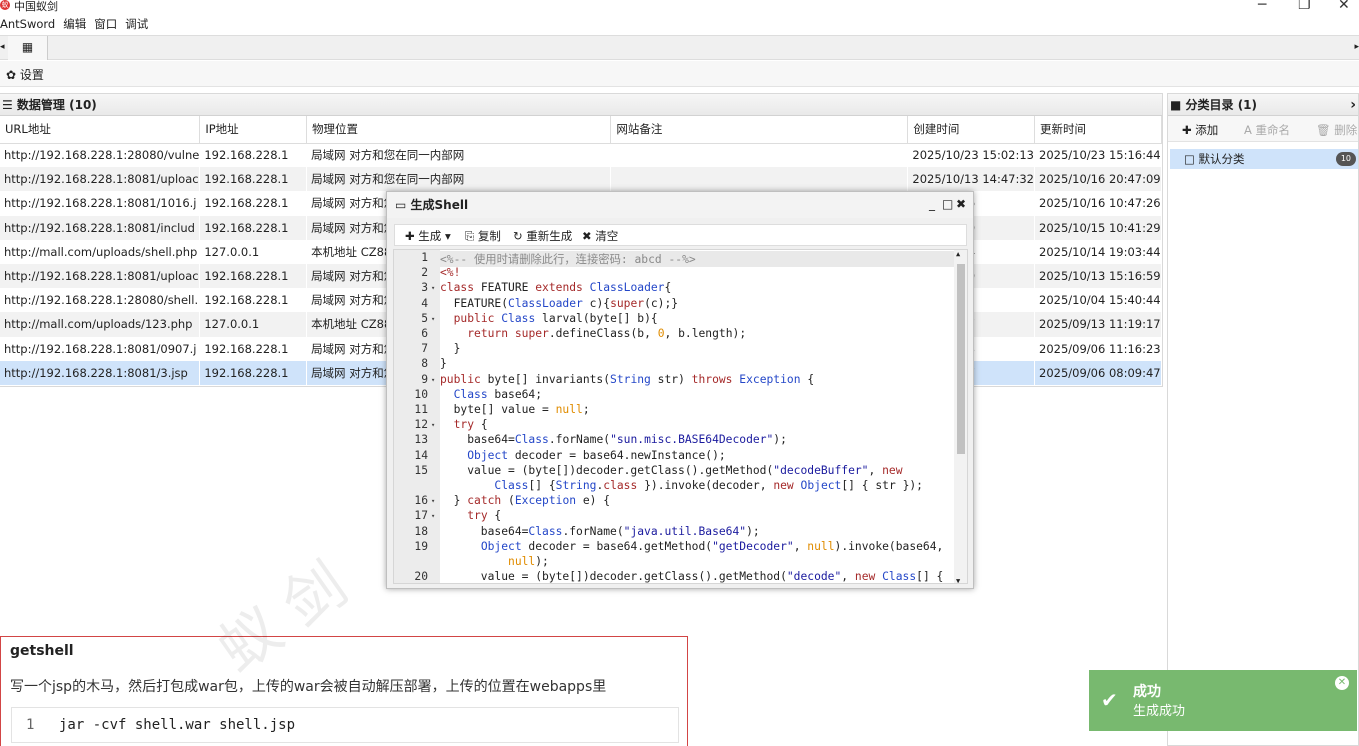  What do you see at coordinates (30, 725) in the screenshot?
I see `code-line-number: 1` at bounding box center [30, 725].